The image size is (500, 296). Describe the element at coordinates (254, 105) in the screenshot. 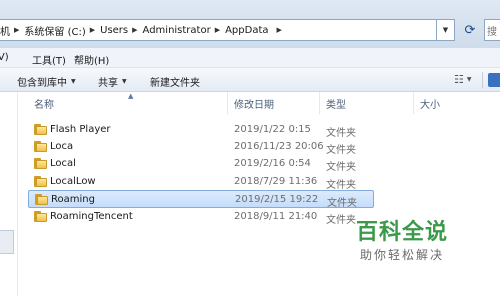

I see `column-header-modified-label: 修改日期` at that location.